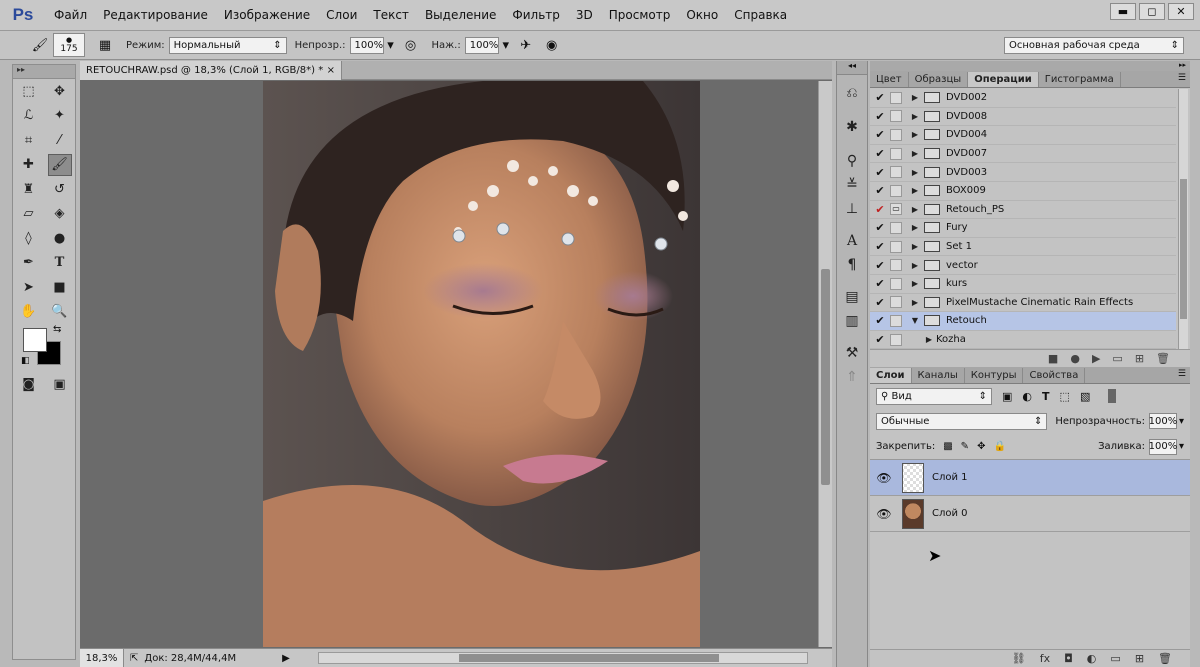 Image resolution: width=1200 pixels, height=667 pixels. What do you see at coordinates (934, 396) in the screenshot?
I see `layer-filter-dropdown: ⚲ Вид ⇕` at bounding box center [934, 396].